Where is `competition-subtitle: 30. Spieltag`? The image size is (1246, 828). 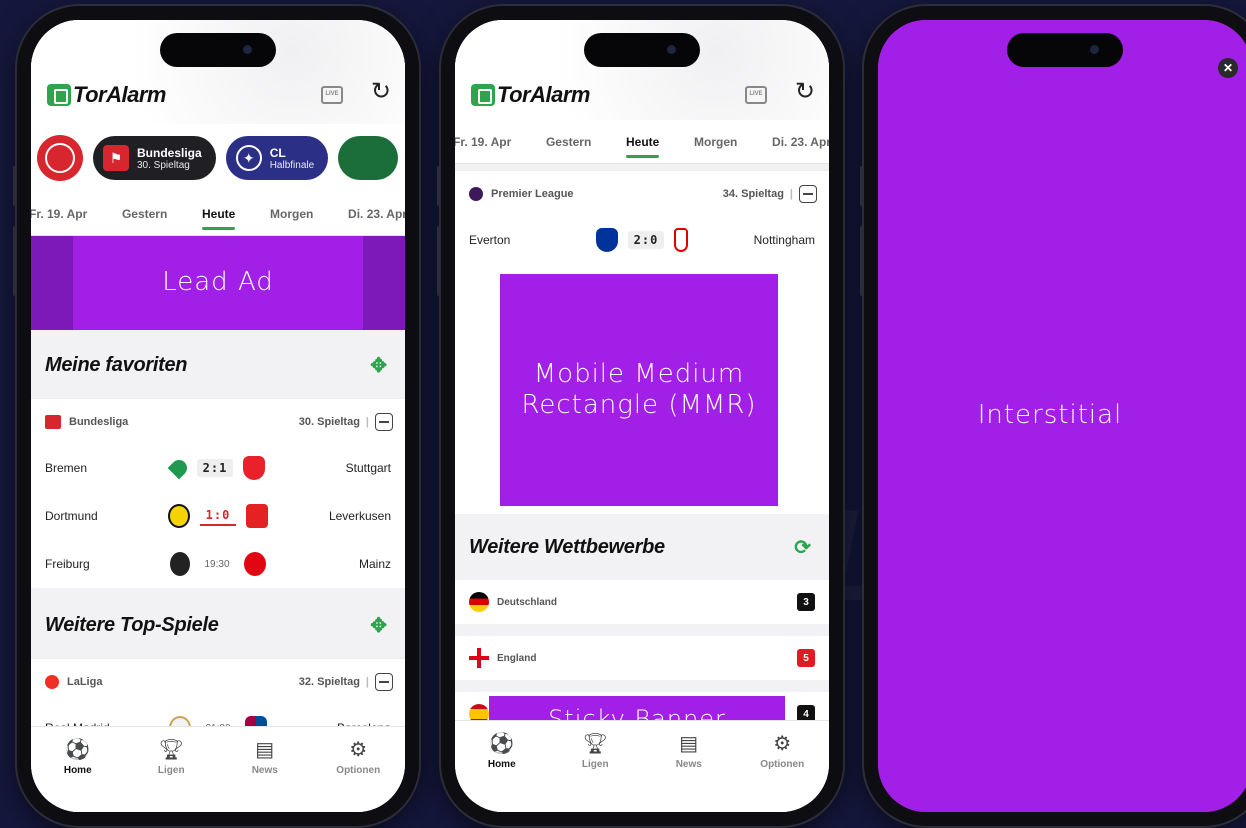
competition-subtitle: 30. Spieltag is located at coordinates (163, 165).